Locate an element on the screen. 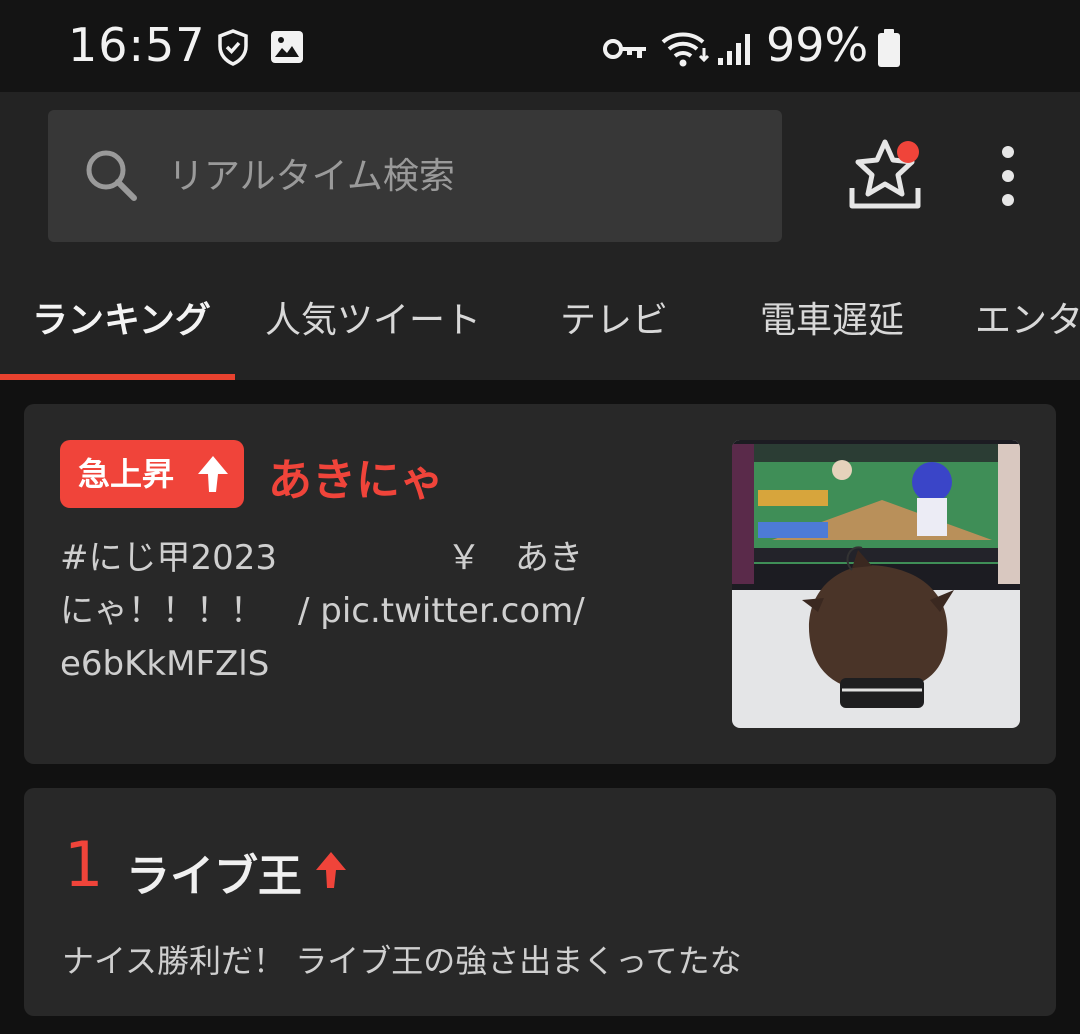 The height and width of the screenshot is (1034, 1080). battery-percentage: 99% is located at coordinates (817, 45).